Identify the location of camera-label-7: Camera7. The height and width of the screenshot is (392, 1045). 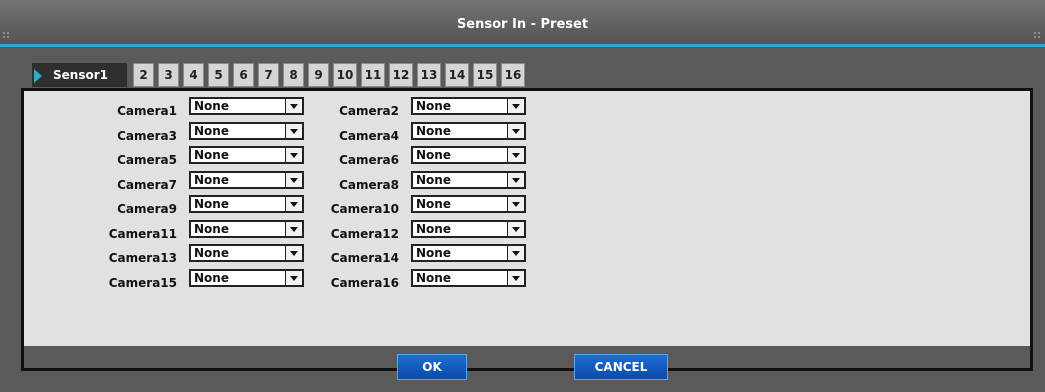
(147, 184).